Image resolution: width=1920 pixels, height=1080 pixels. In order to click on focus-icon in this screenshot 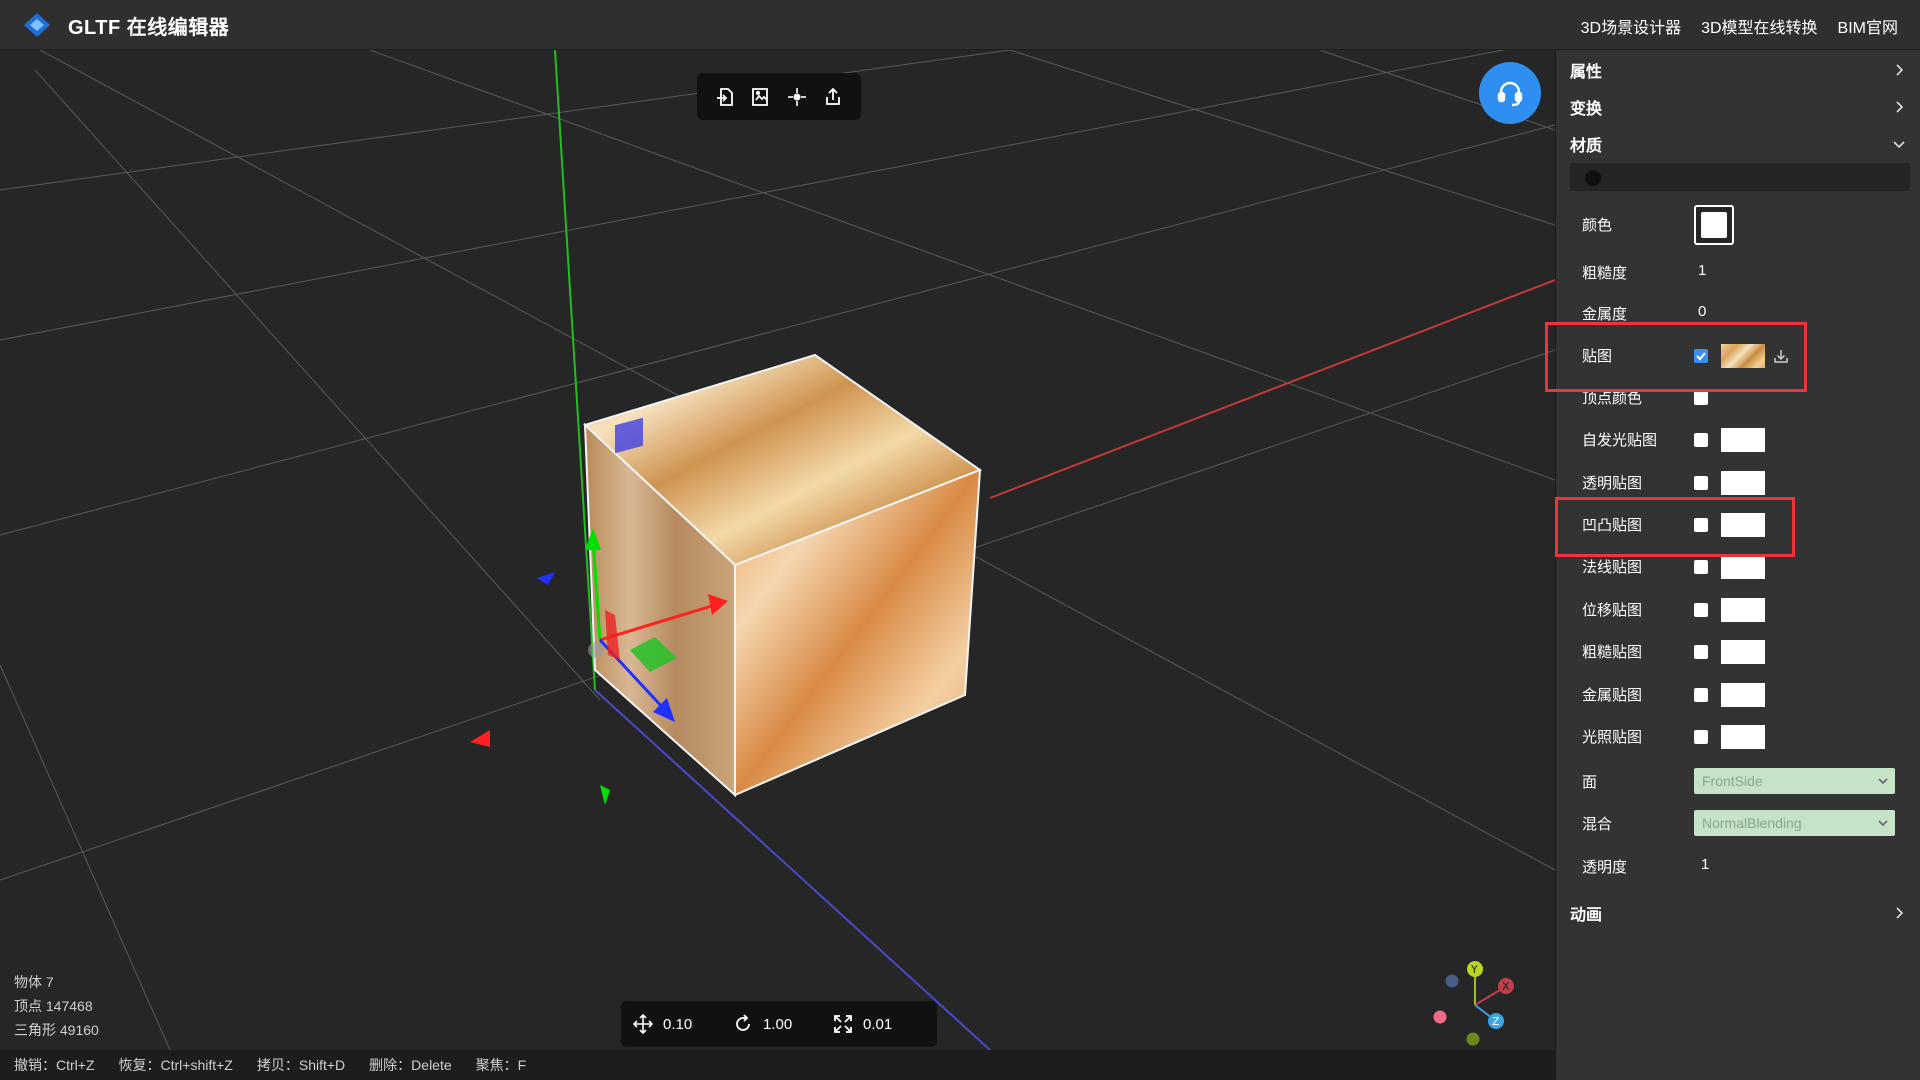, I will do `click(797, 96)`.